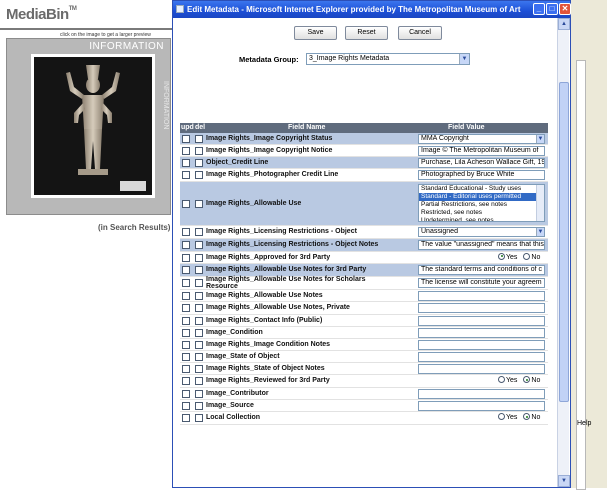 This screenshot has height=490, width=607. I want to click on save-button: Save, so click(315, 33).